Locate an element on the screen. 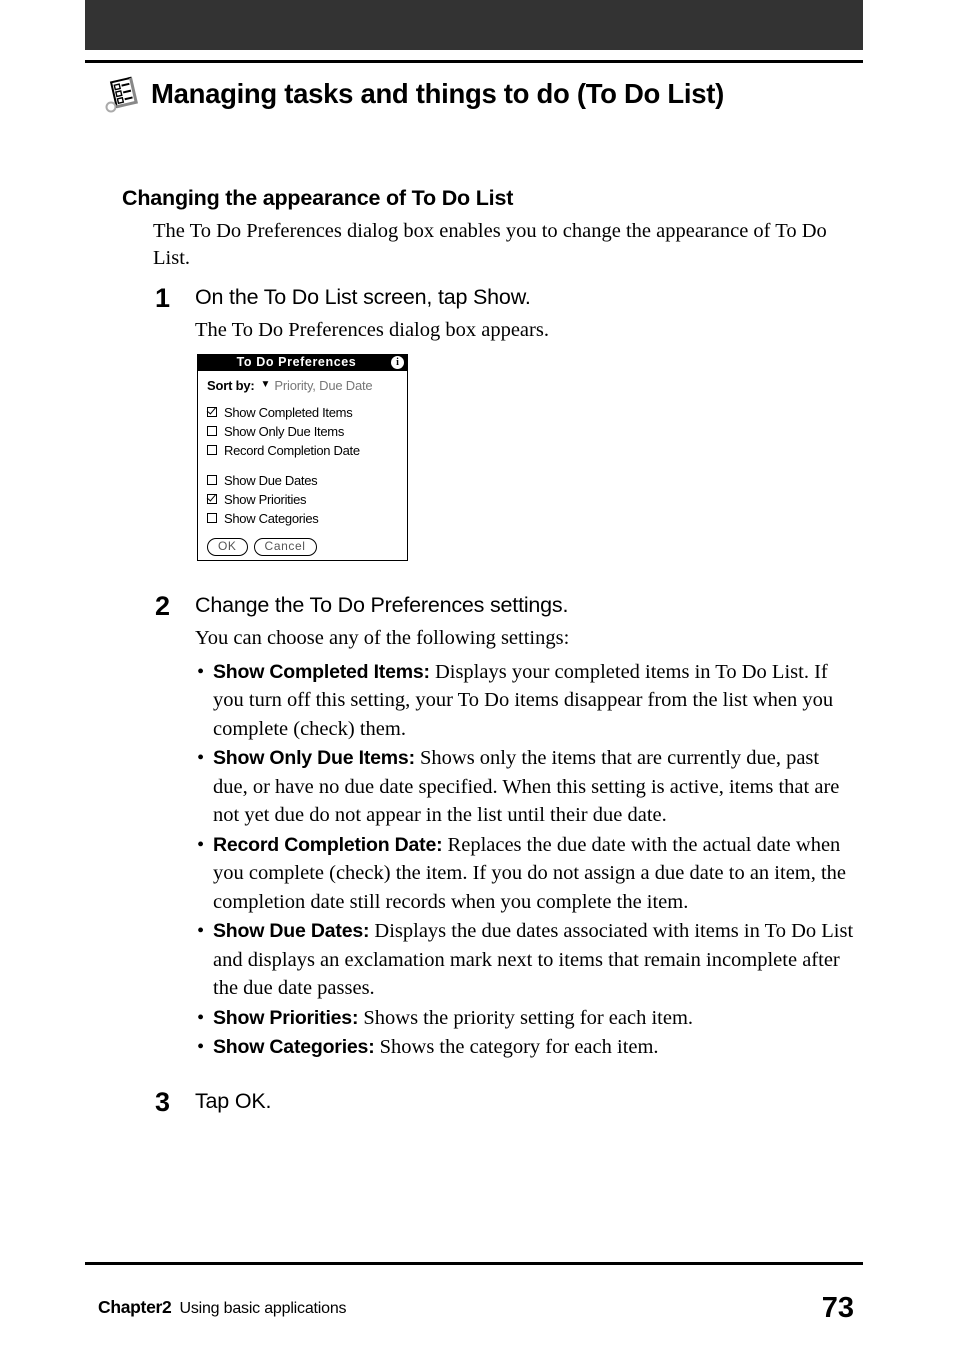 This screenshot has height=1352, width=954. dialog-button-row: OK Cancel is located at coordinates (302, 542).